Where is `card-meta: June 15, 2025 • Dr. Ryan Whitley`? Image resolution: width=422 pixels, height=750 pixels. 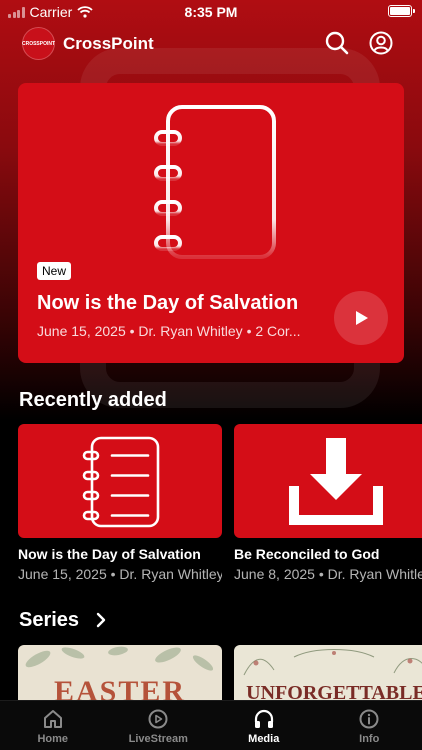
card-meta: June 15, 2025 • Dr. Ryan Whitley is located at coordinates (120, 574).